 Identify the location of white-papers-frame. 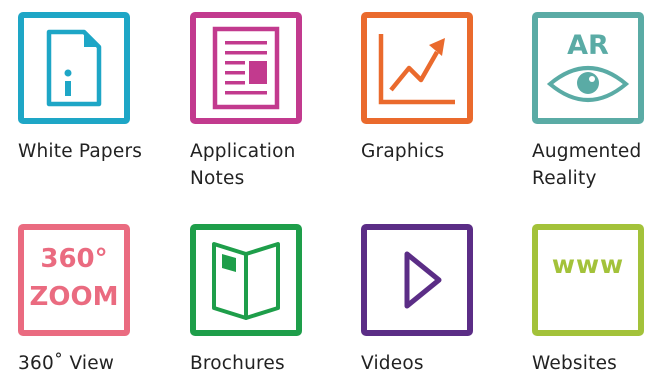
(74, 68).